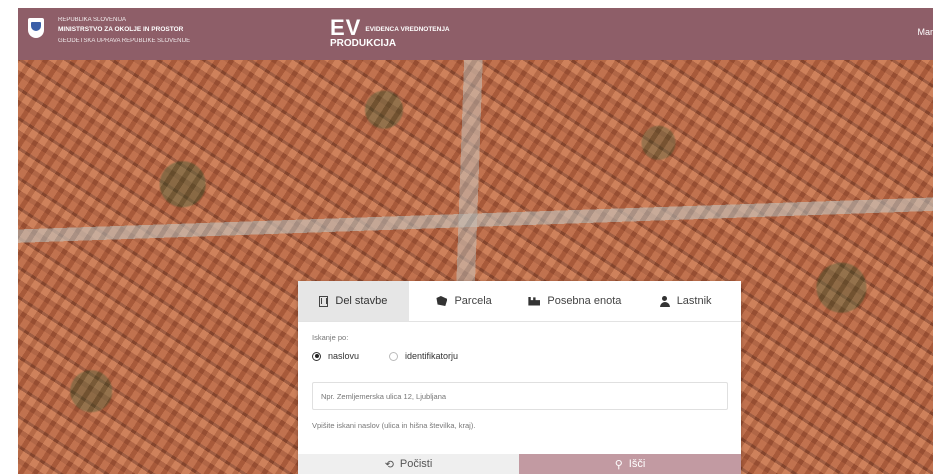 This screenshot has height=474, width=933. I want to click on tab-label: Del stavbe, so click(361, 301).